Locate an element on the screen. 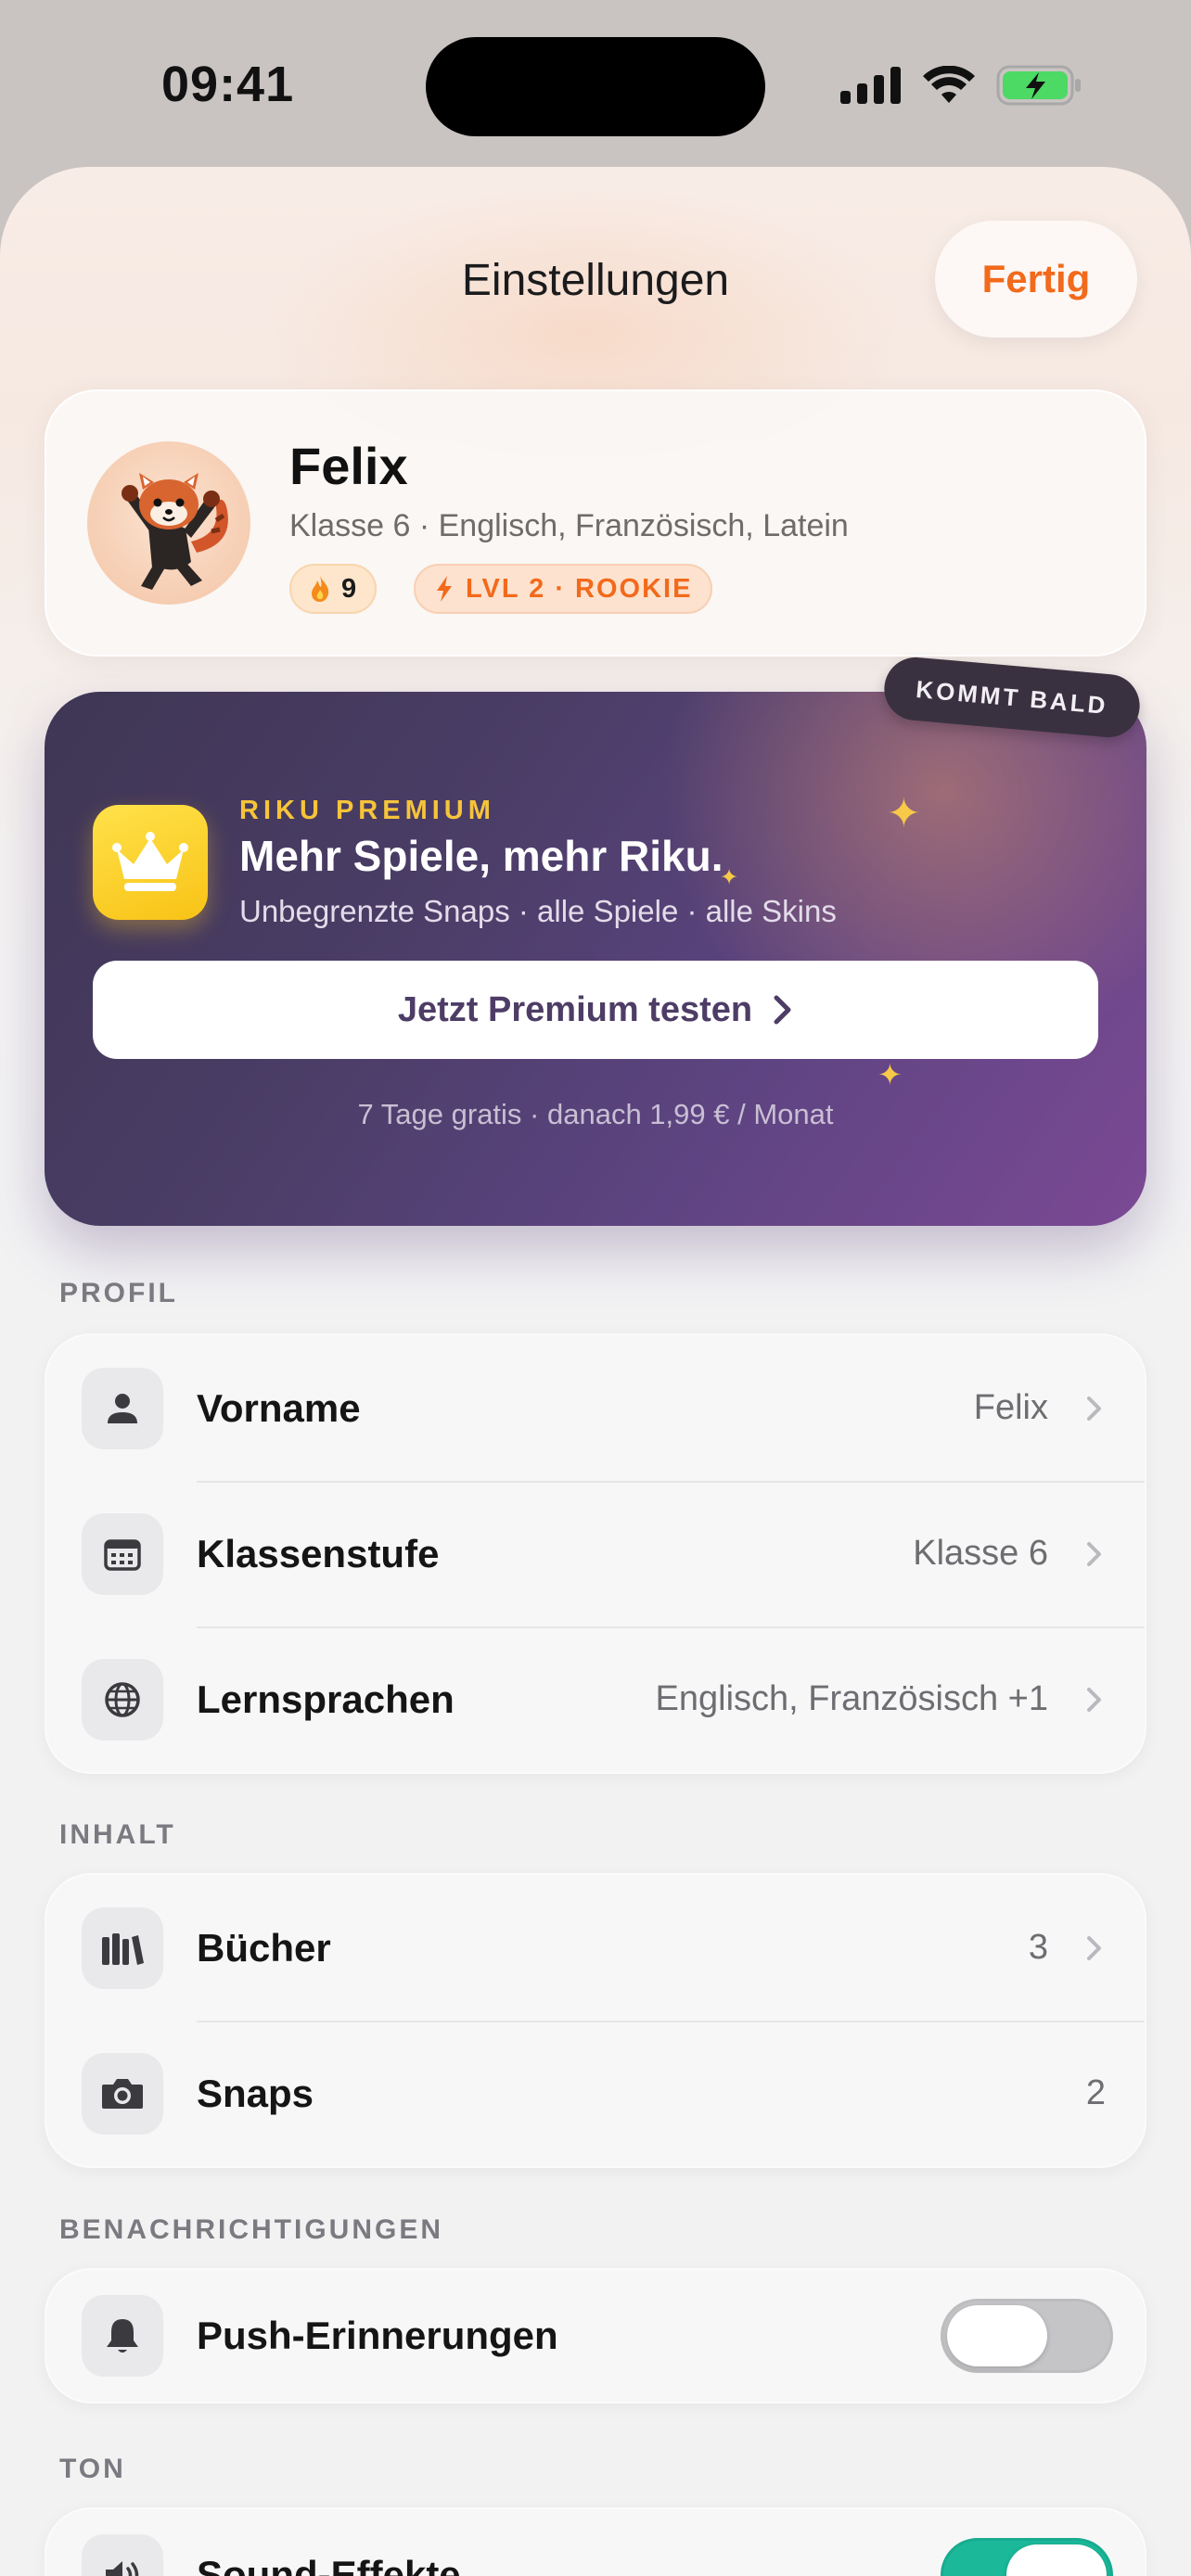 Image resolution: width=1191 pixels, height=2576 pixels. row-value: Englisch, Französisch +1 is located at coordinates (851, 1699).